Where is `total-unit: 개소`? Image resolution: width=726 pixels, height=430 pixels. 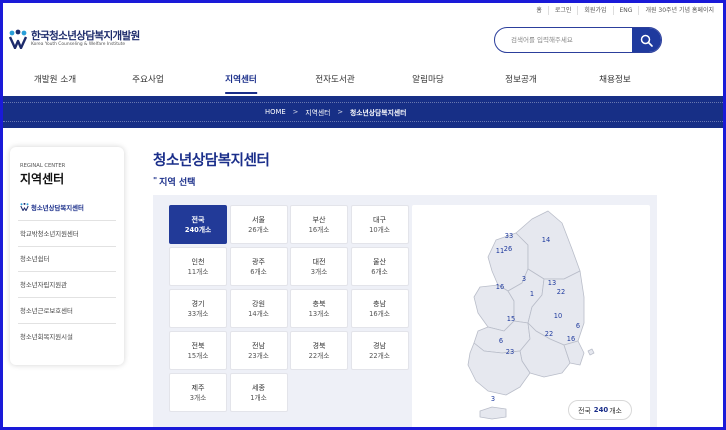 total-unit: 개소 is located at coordinates (615, 411).